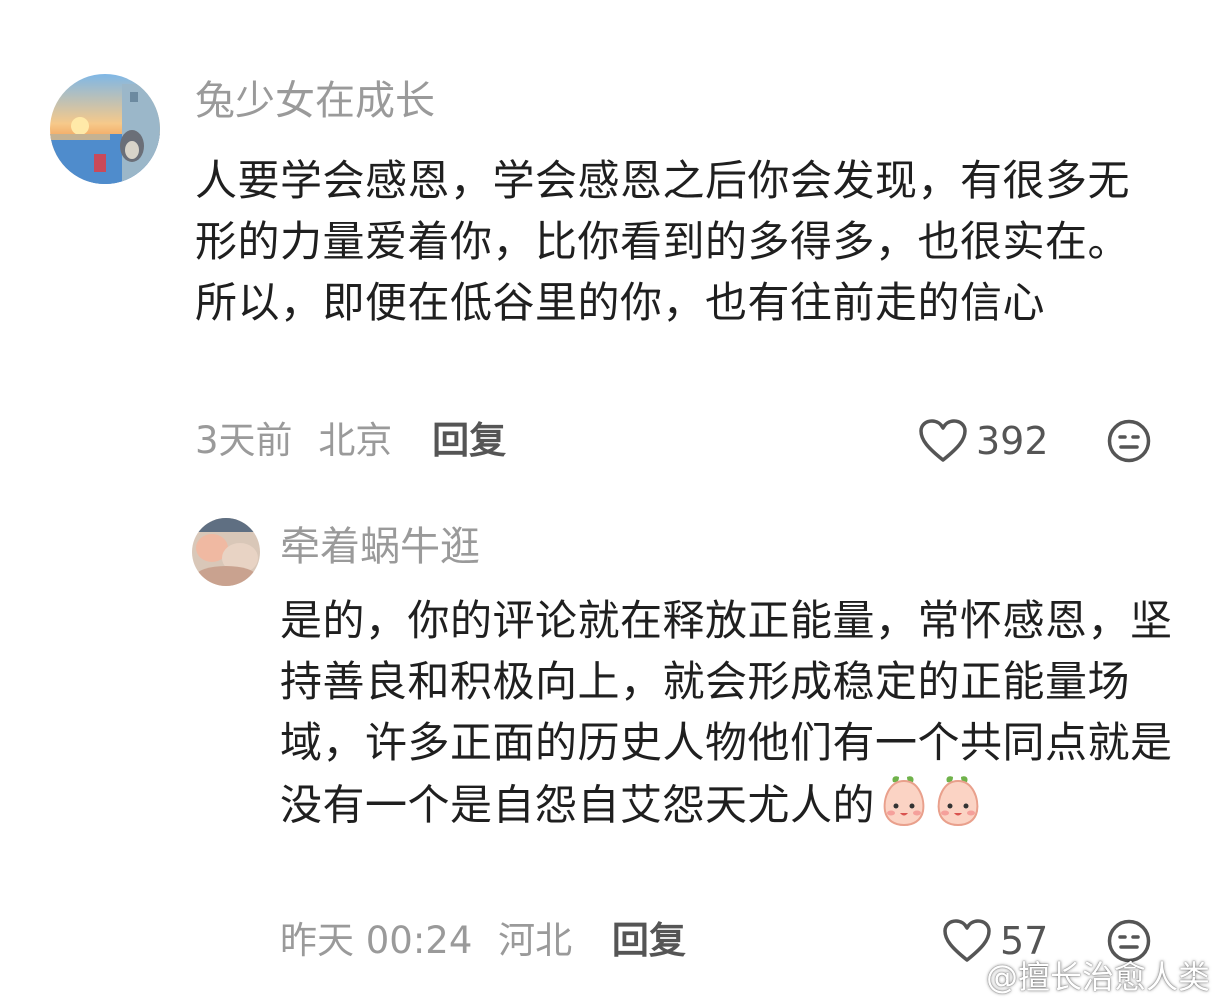 This screenshot has height=1005, width=1224. Describe the element at coordinates (1097, 977) in the screenshot. I see `watermark: @擅长治愈人类` at that location.